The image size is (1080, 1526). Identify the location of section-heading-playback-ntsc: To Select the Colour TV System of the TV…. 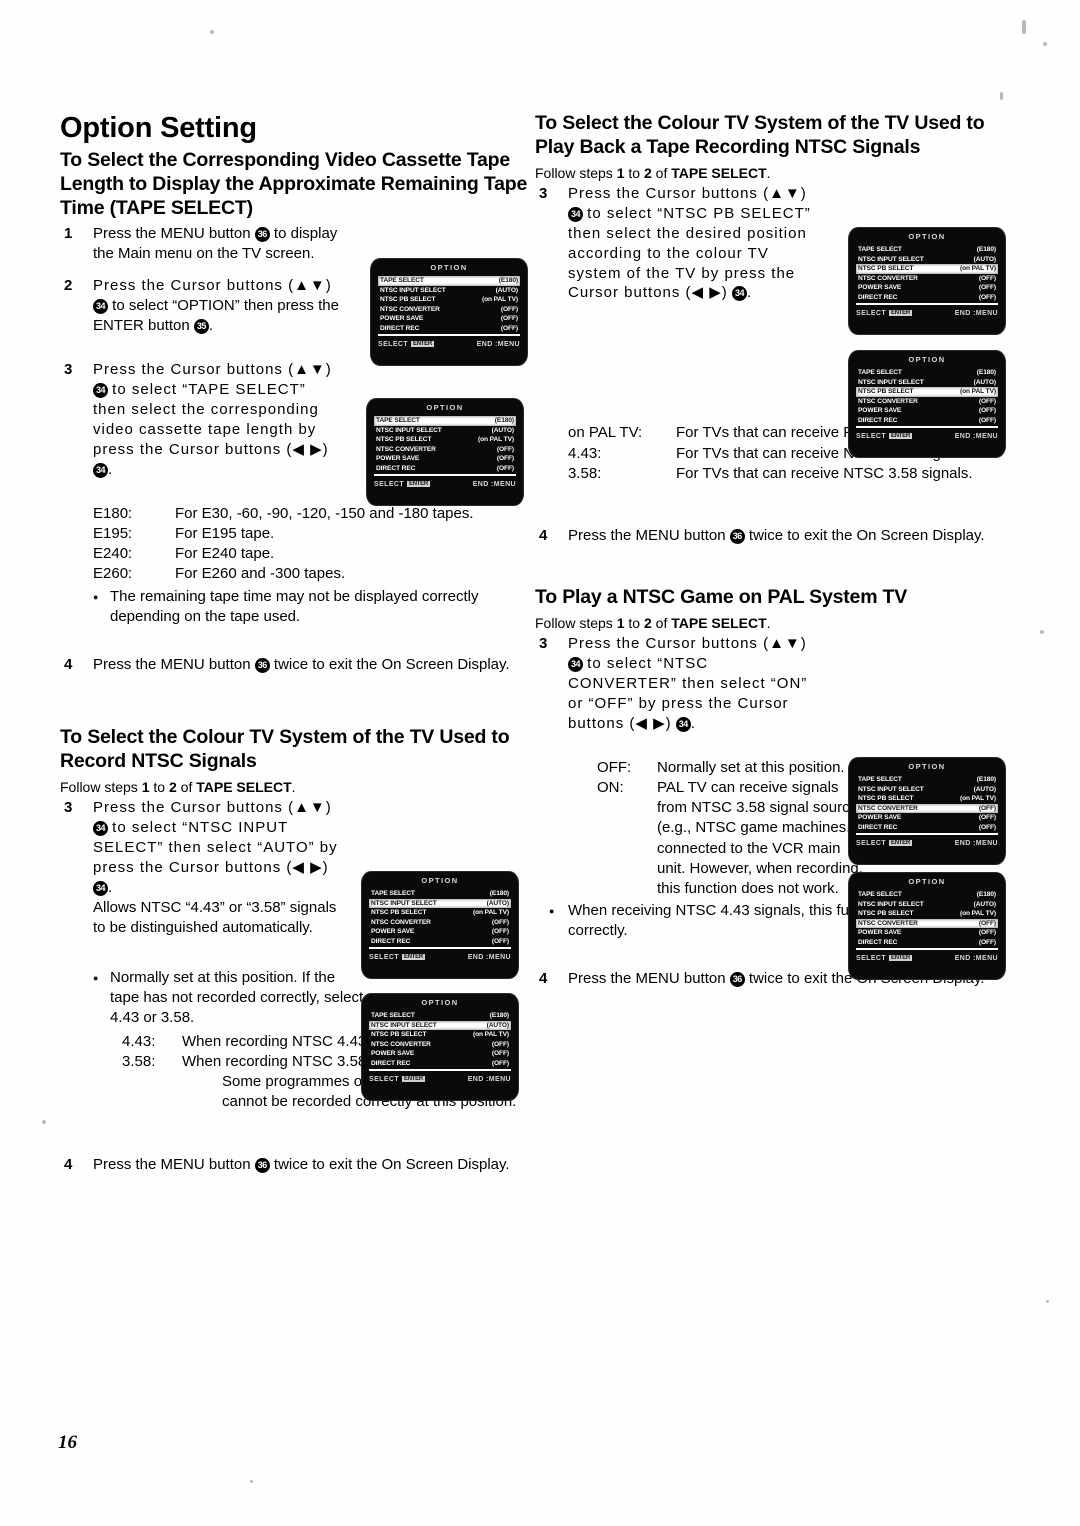
(760, 135).